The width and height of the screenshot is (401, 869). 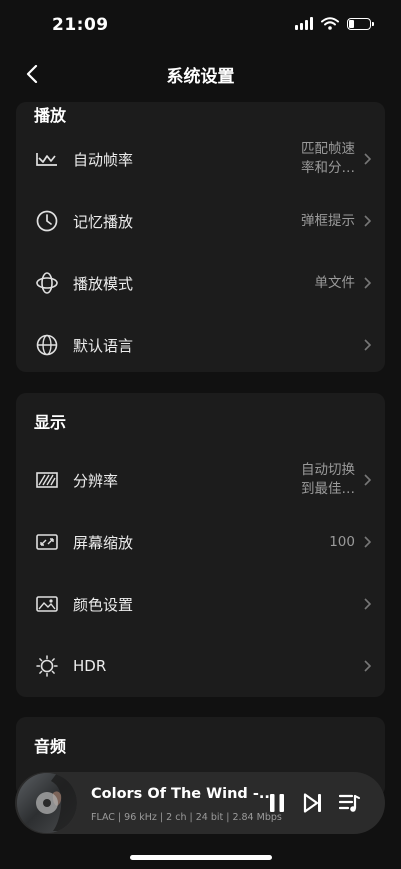 I want to click on setting-resume-playback: 记忆播放 弹框提示, so click(x=200, y=221).